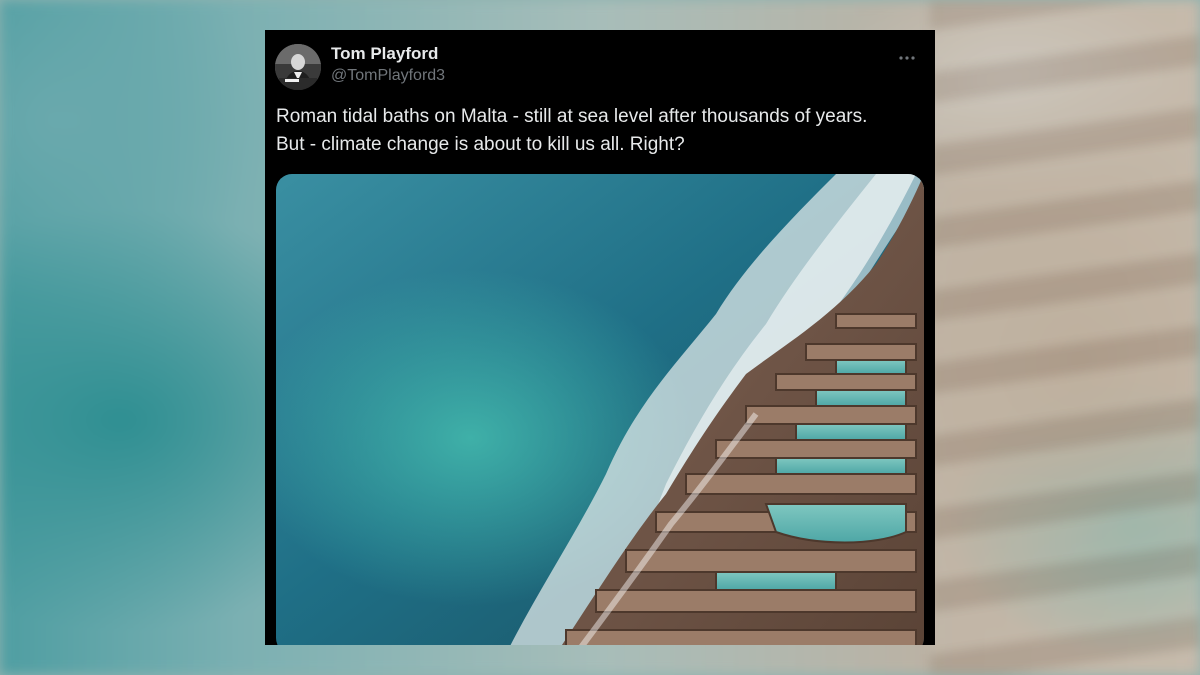  What do you see at coordinates (388, 76) in the screenshot?
I see `author-handle: @TomPlayford3` at bounding box center [388, 76].